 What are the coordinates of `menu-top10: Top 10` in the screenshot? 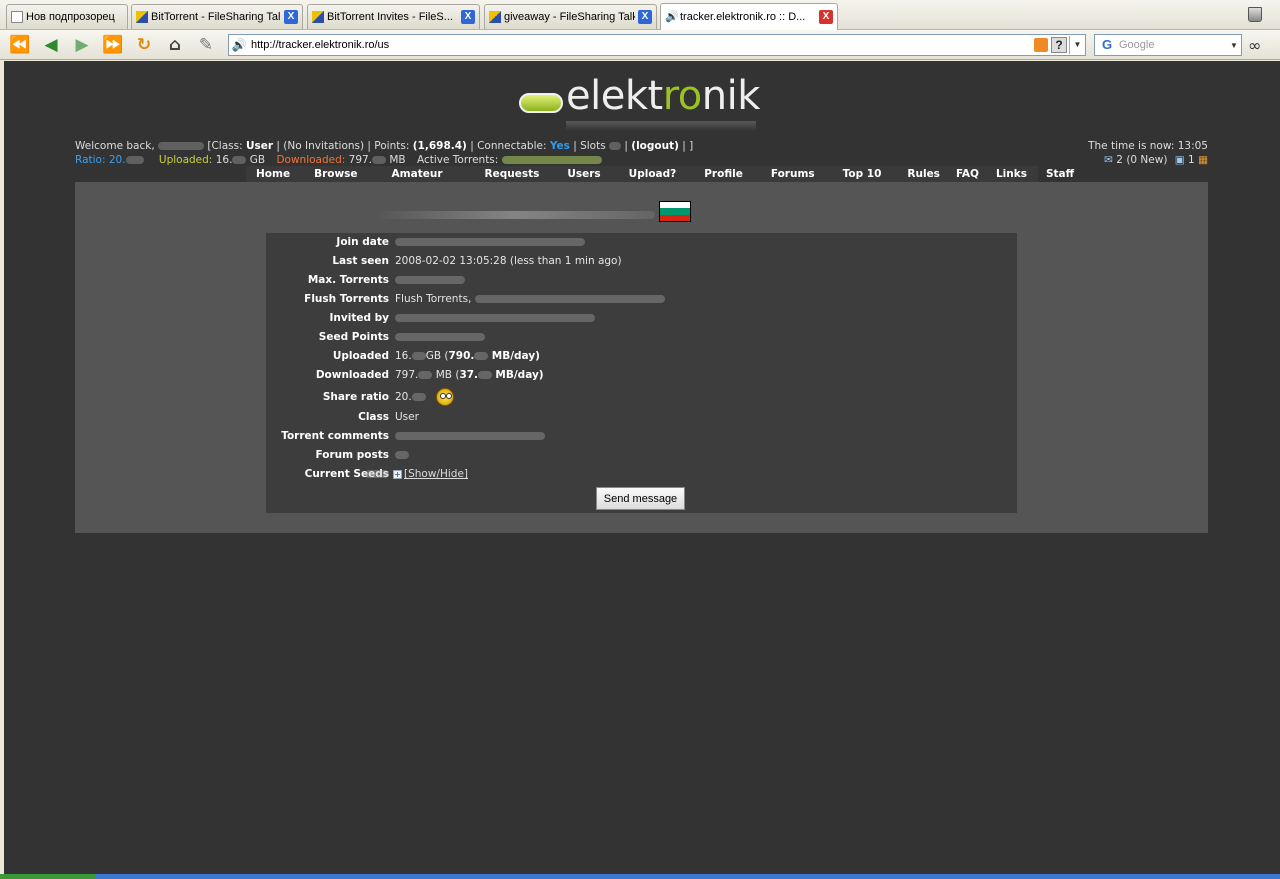 It's located at (862, 174).